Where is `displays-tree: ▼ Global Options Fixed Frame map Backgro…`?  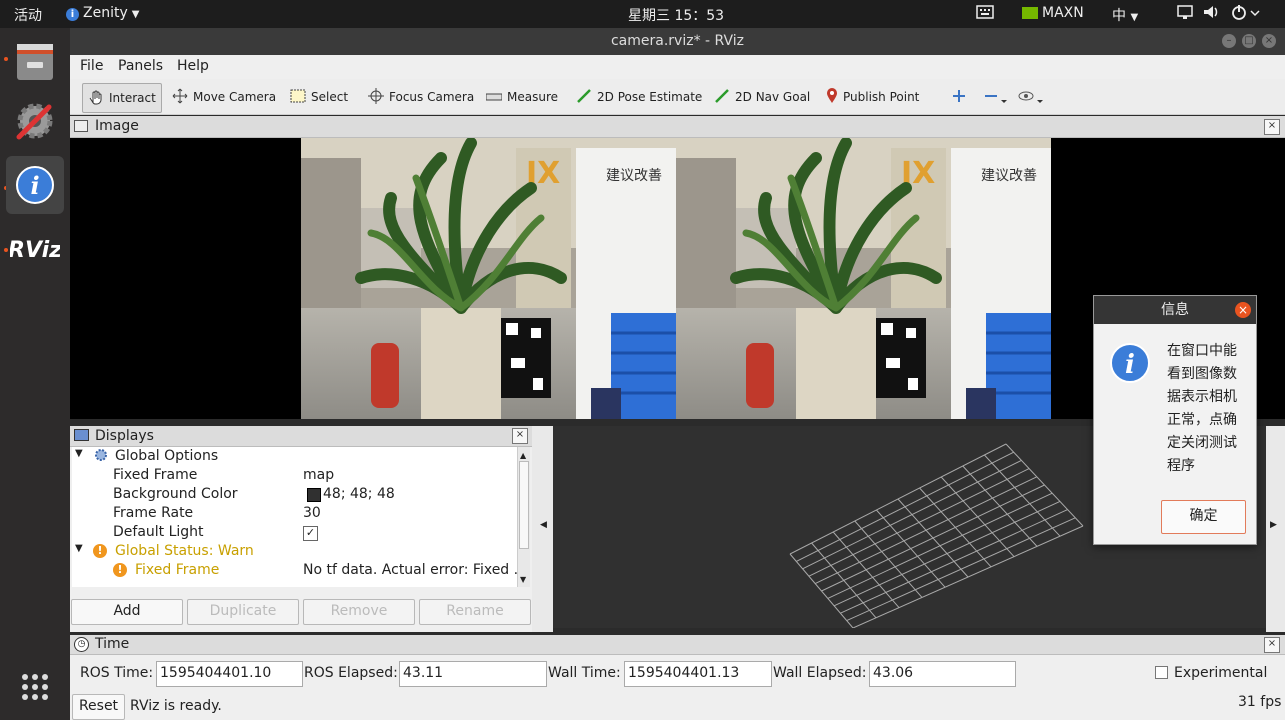 displays-tree: ▼ Global Options Fixed Frame map Backgro… is located at coordinates (294, 517).